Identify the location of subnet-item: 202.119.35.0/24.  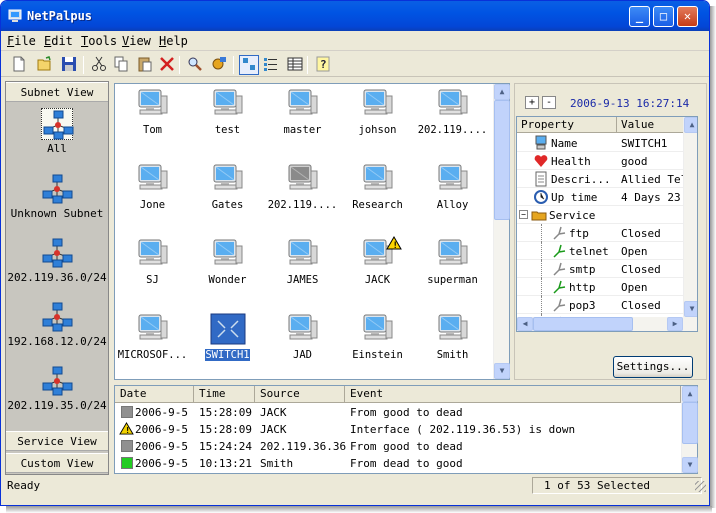
(57, 388).